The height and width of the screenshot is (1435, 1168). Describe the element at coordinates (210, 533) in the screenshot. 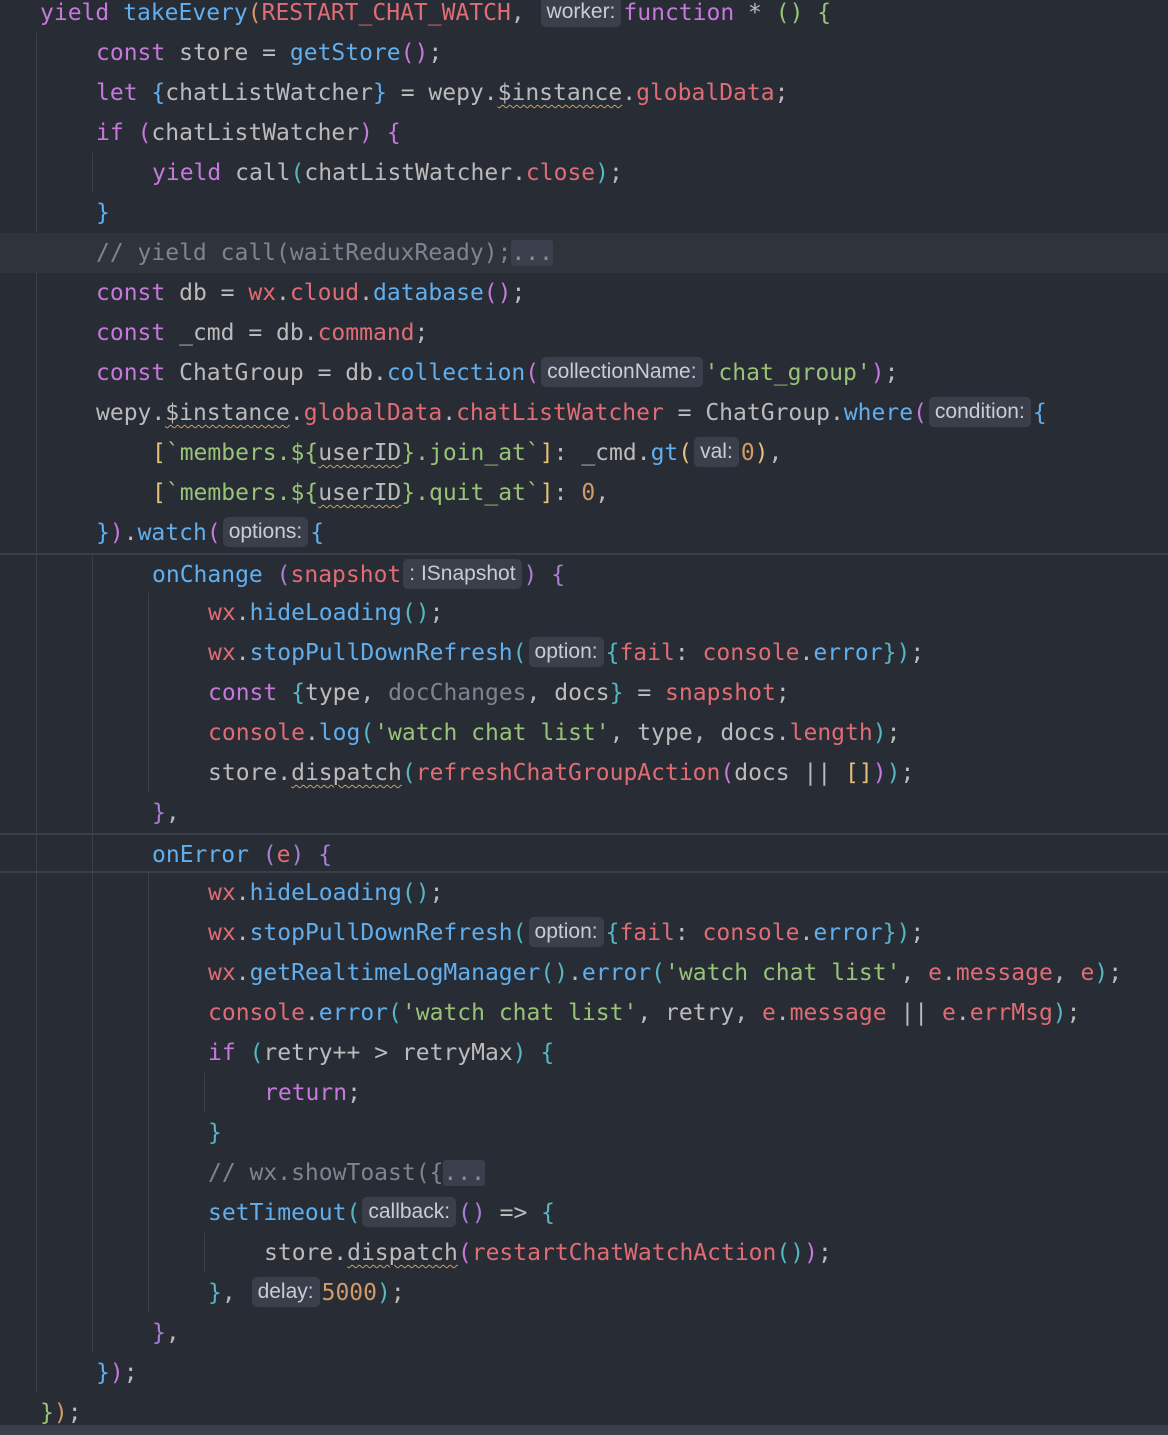

I see `code-line-content: }).watch(options:{` at that location.